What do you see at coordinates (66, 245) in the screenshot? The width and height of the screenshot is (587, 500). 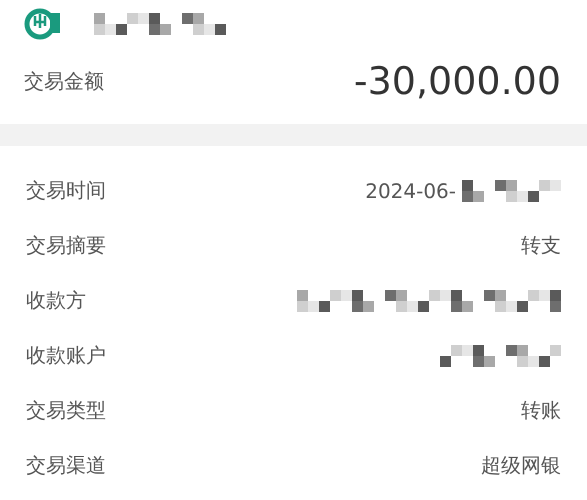 I see `detail-label: 交易摘要` at bounding box center [66, 245].